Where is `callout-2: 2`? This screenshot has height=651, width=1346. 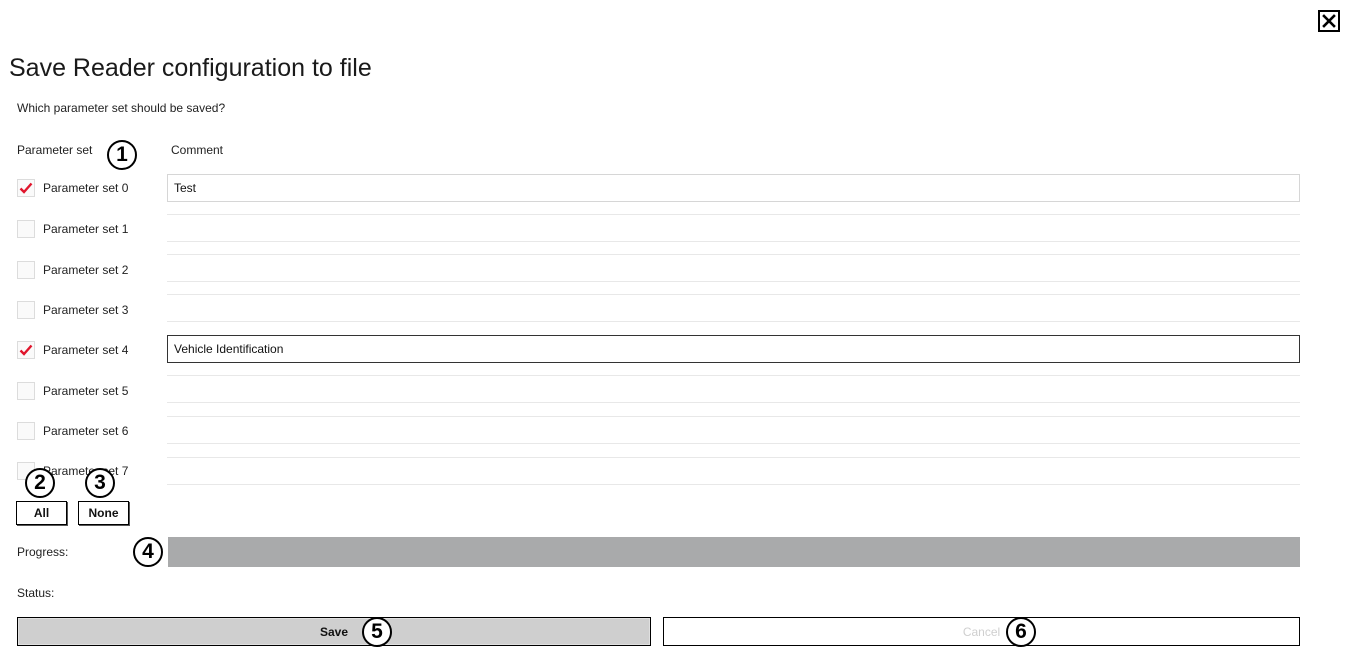
callout-2: 2 is located at coordinates (40, 483).